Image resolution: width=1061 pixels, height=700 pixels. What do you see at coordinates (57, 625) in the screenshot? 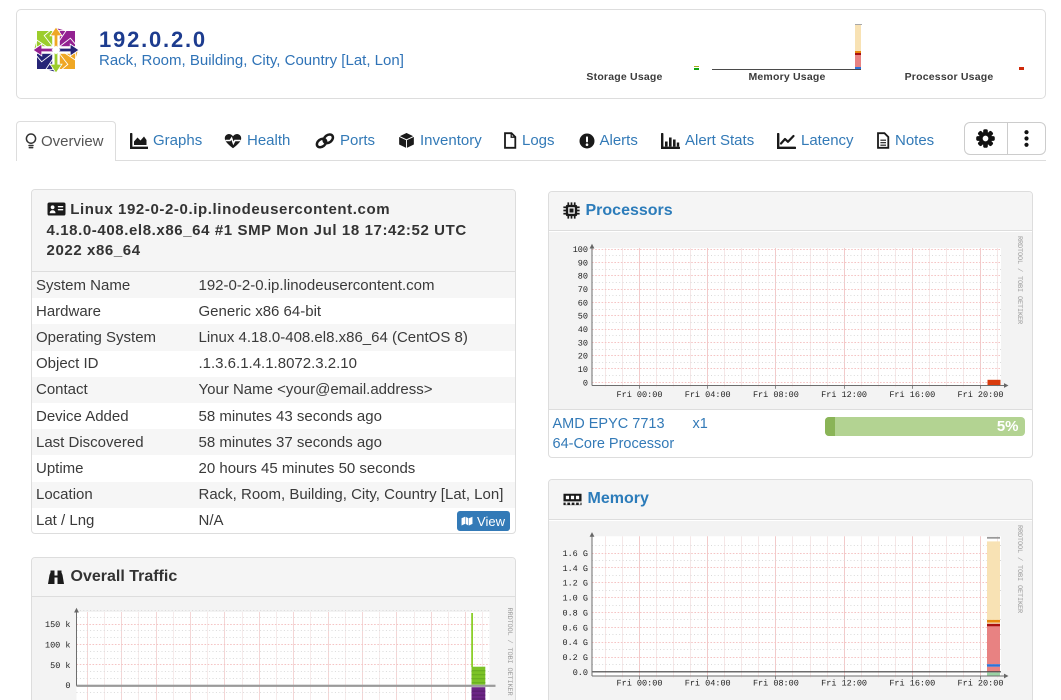
I see `svg-text: 150 k` at bounding box center [57, 625].